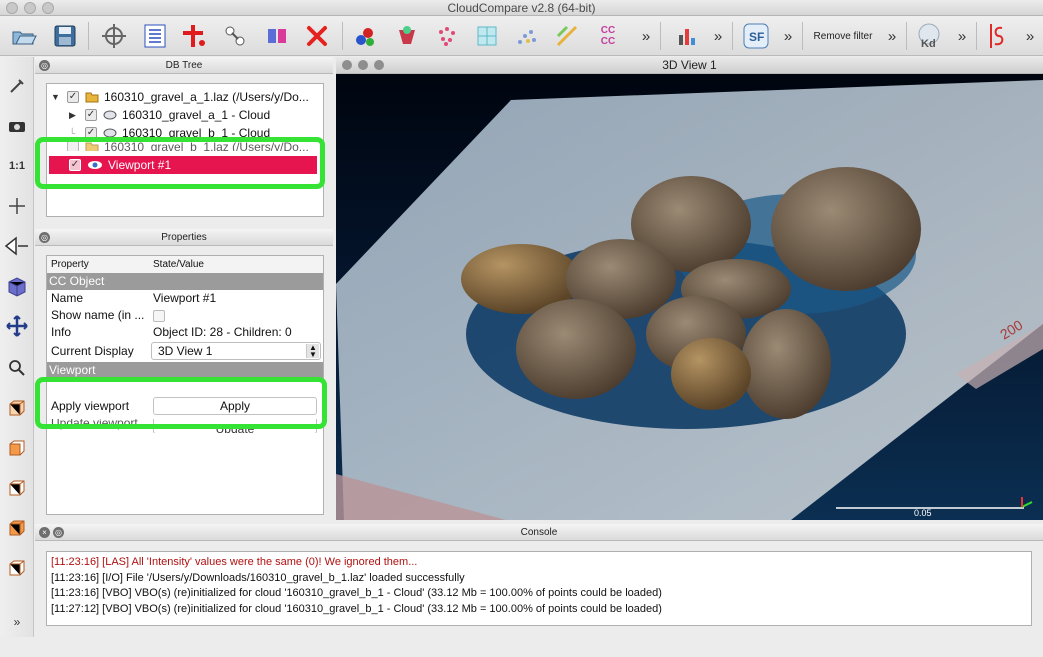 The height and width of the screenshot is (657, 1043). What do you see at coordinates (17, 246) in the screenshot?
I see `perspective-icon` at bounding box center [17, 246].